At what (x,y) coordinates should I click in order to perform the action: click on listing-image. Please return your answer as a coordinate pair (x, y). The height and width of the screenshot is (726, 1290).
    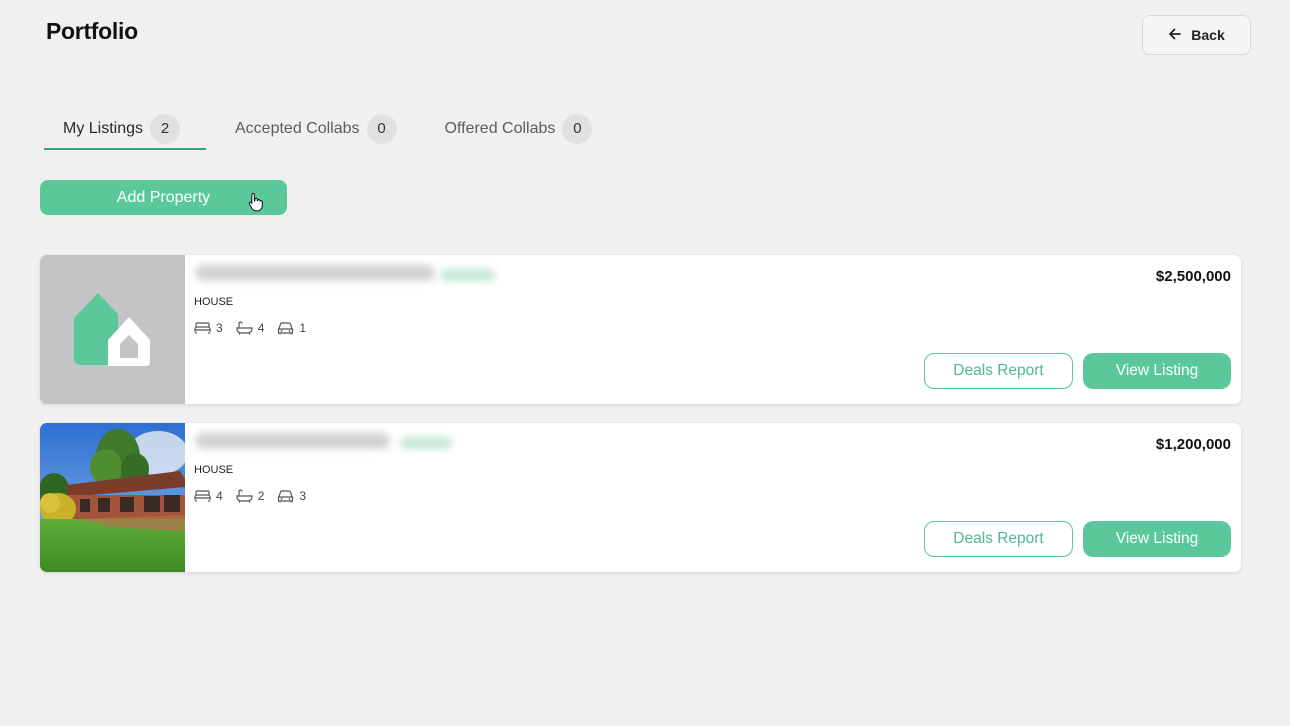
    Looking at the image, I should click on (112, 497).